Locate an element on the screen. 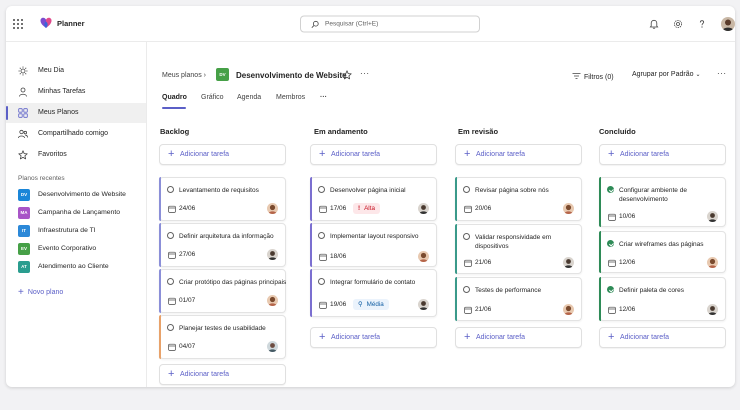  group-by-dropdown: Agrupar por Padrão ⌄ is located at coordinates (666, 74).